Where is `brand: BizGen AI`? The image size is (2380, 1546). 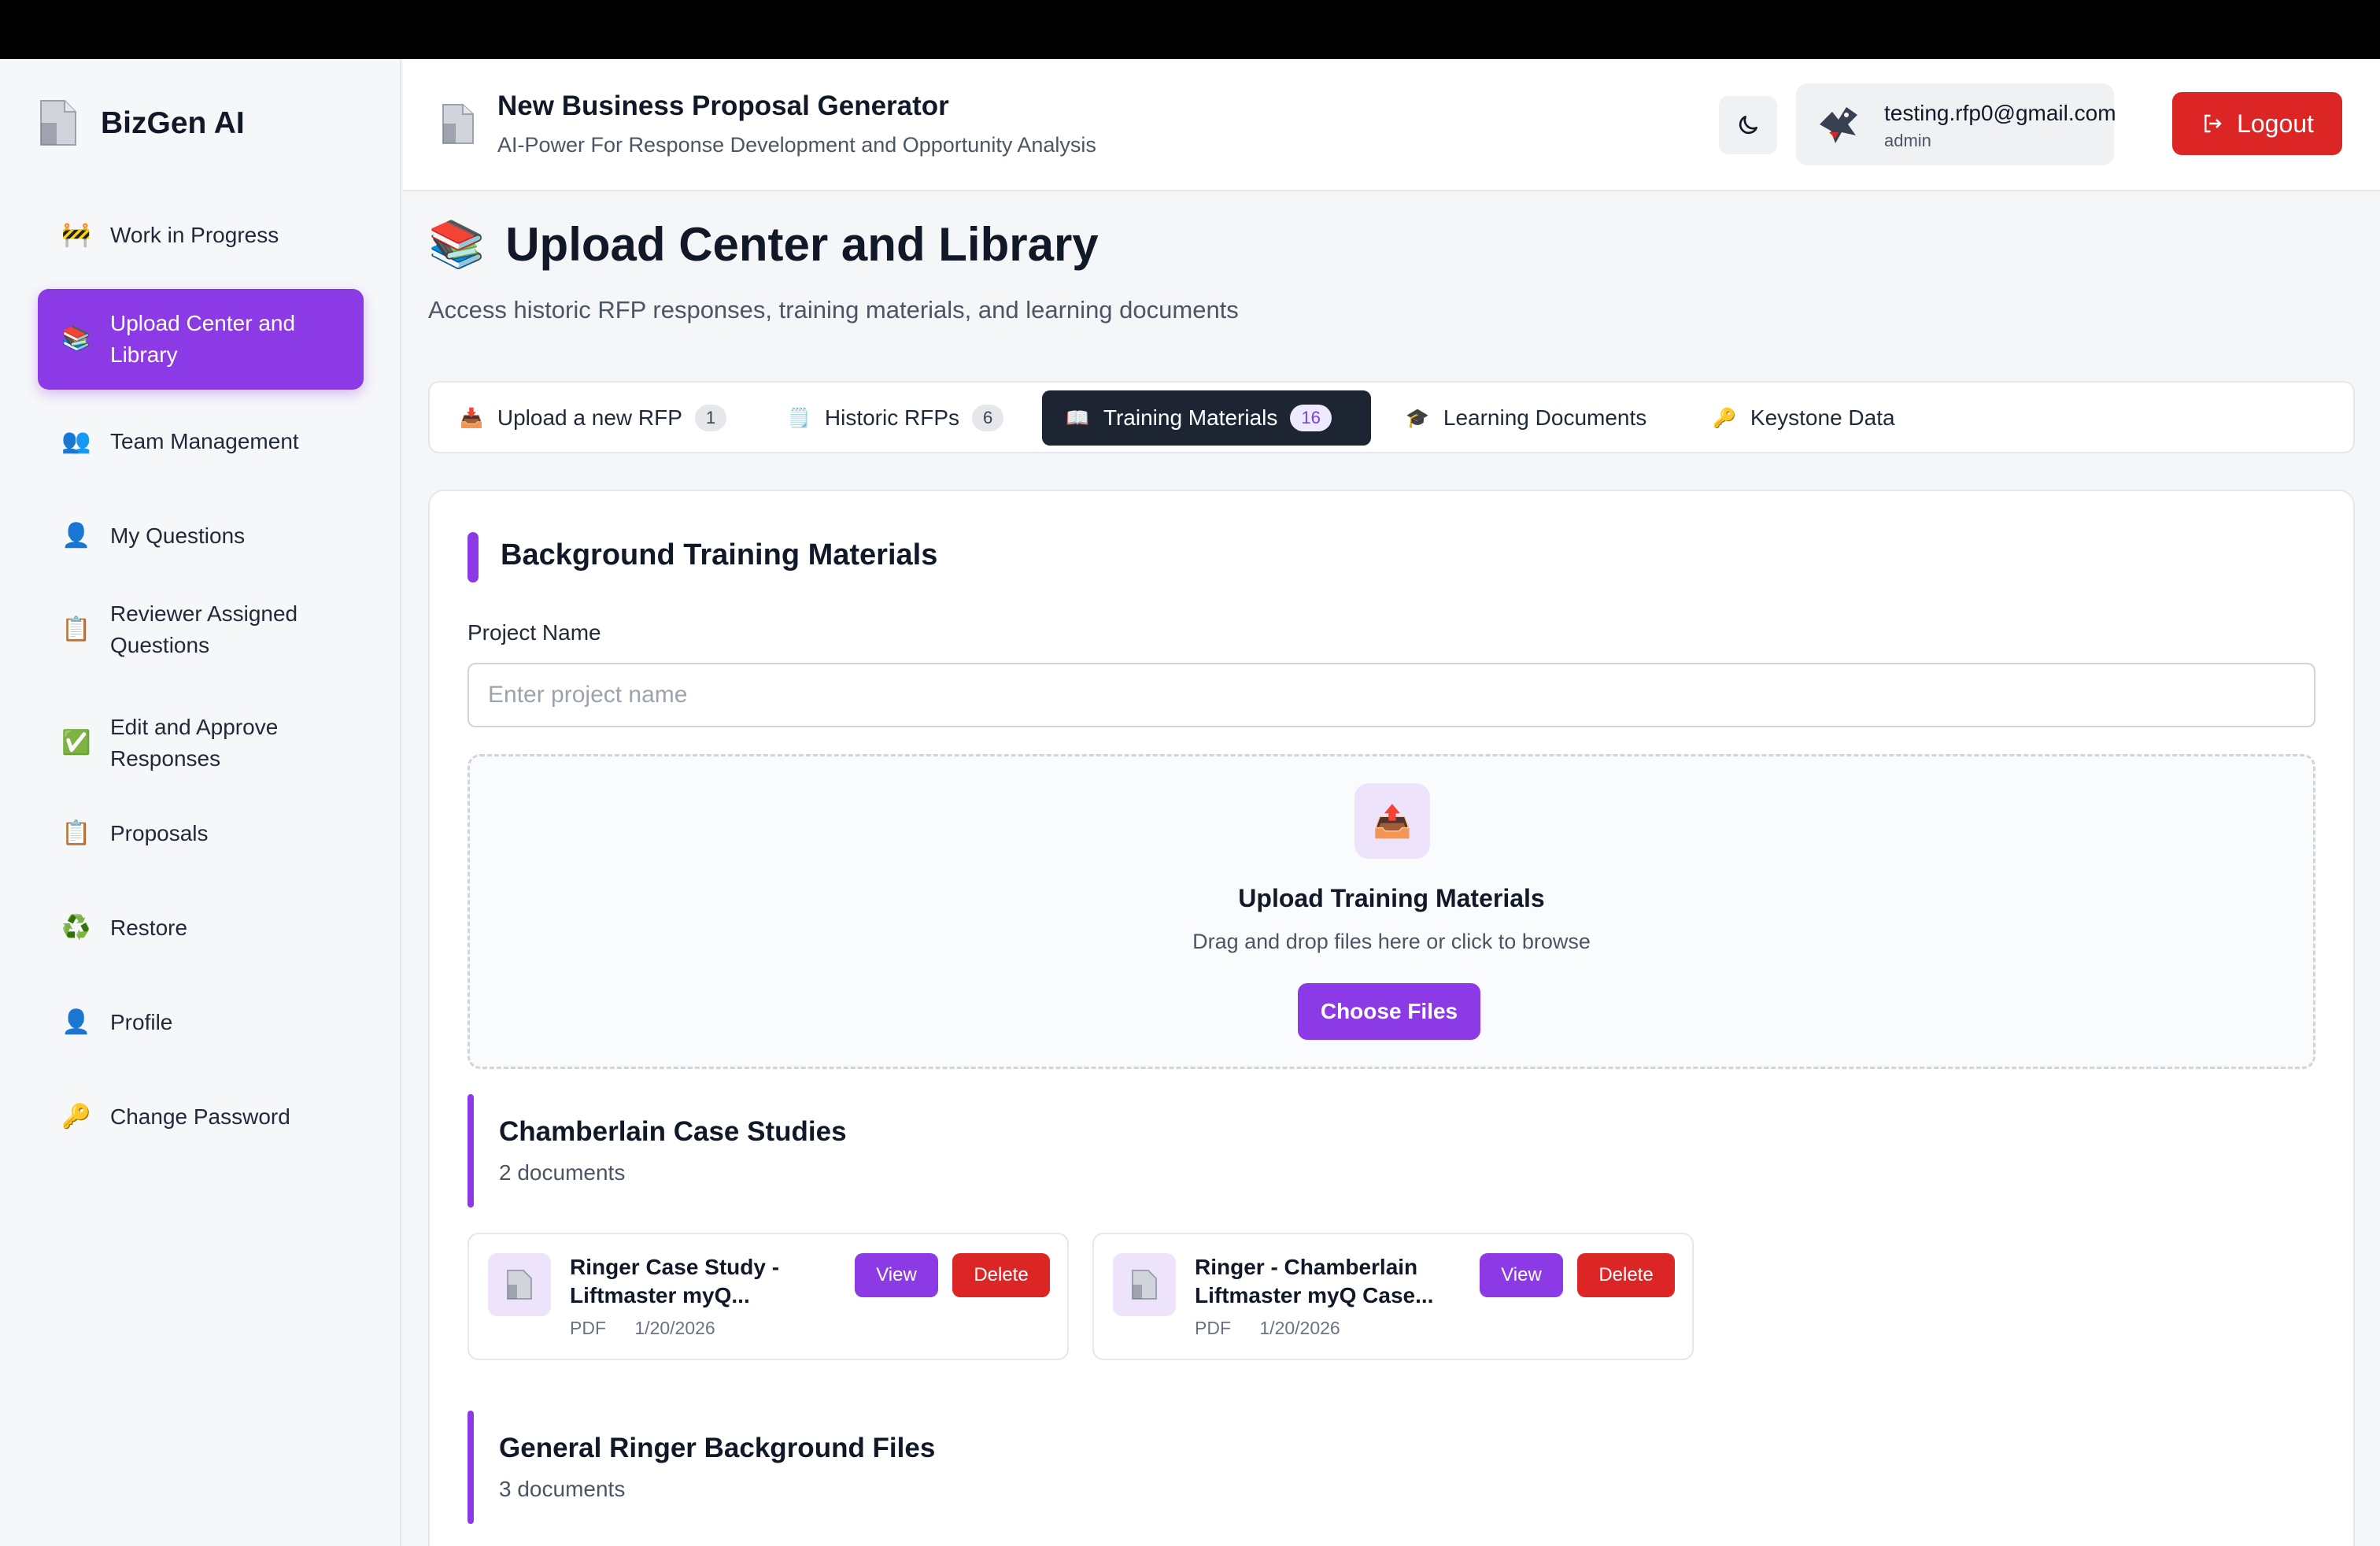 brand: BizGen AI is located at coordinates (141, 123).